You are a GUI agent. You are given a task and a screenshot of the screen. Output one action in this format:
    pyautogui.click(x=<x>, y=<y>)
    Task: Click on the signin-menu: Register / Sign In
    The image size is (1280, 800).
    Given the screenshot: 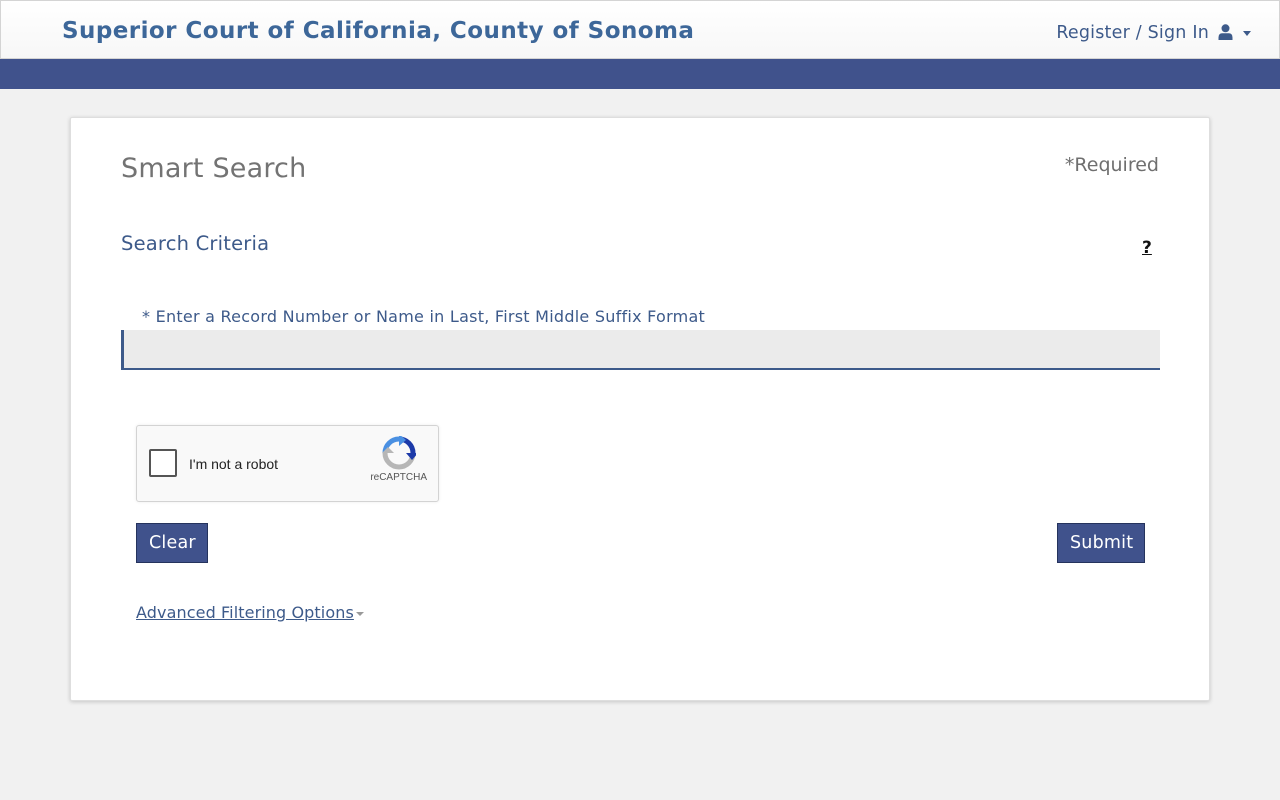 What is the action you would take?
    pyautogui.click(x=1153, y=33)
    